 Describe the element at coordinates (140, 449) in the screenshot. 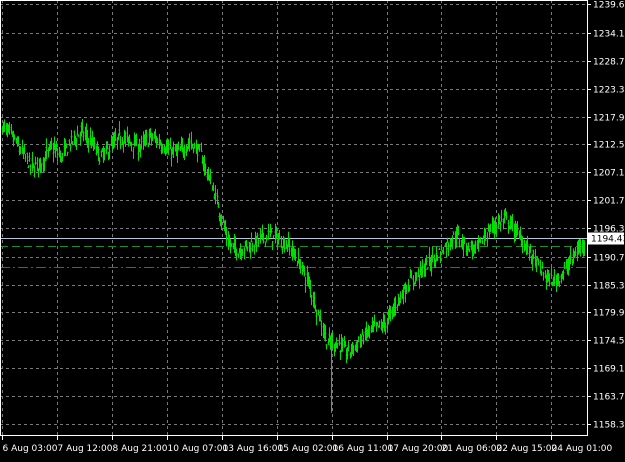

I see `x-tick-label: 8 Aug 21:00` at that location.